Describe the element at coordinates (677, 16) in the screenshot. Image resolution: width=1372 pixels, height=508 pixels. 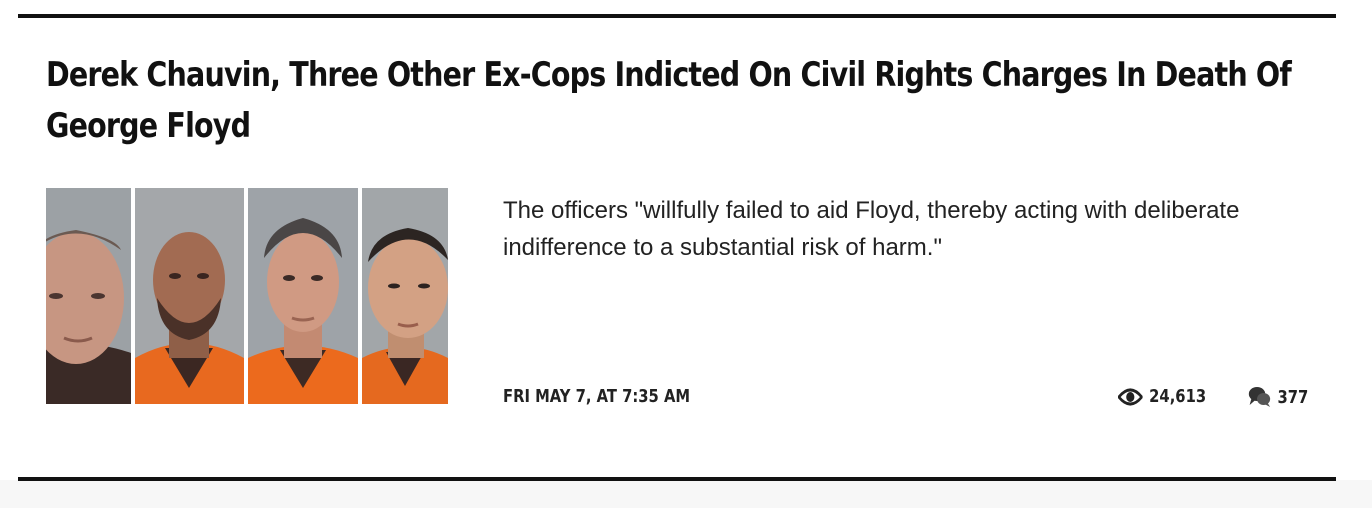
I see `top-divider` at that location.